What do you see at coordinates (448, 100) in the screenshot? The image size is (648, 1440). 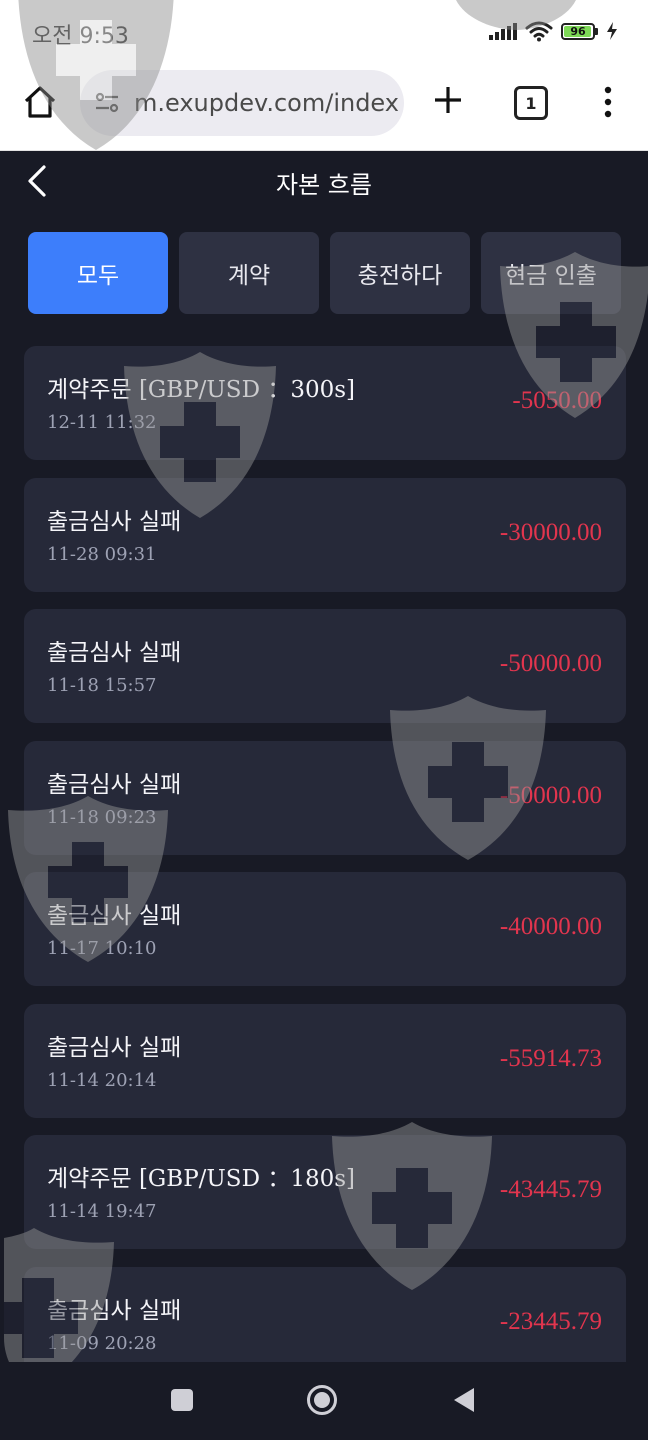 I see `new-tab-icon` at bounding box center [448, 100].